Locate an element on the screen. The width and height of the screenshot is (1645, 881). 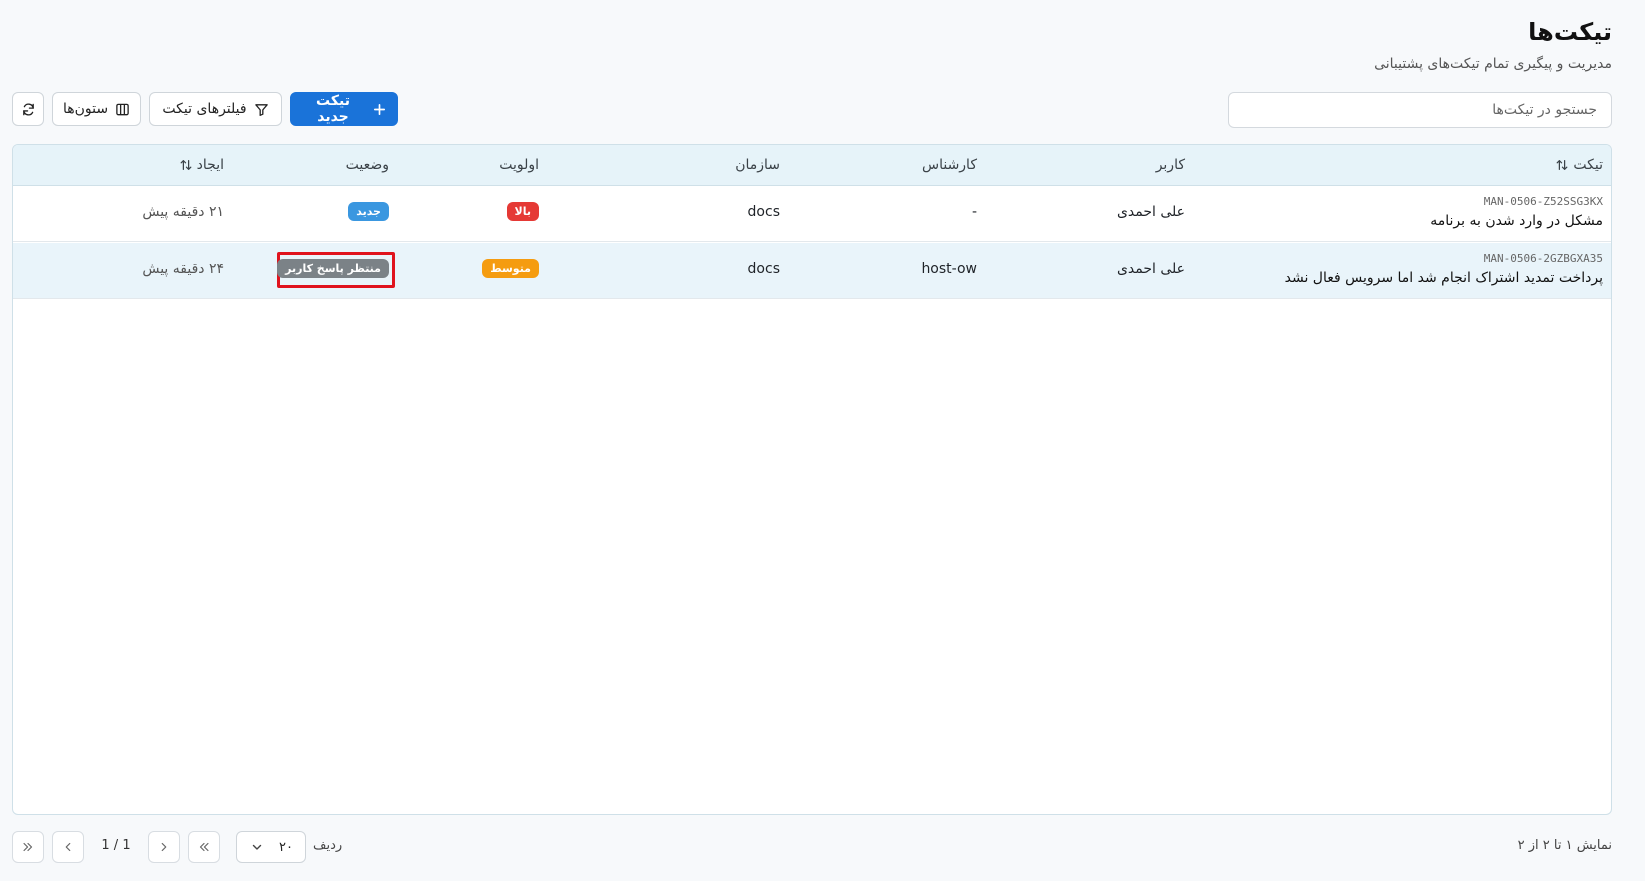
chevron-left-icon is located at coordinates (68, 847).